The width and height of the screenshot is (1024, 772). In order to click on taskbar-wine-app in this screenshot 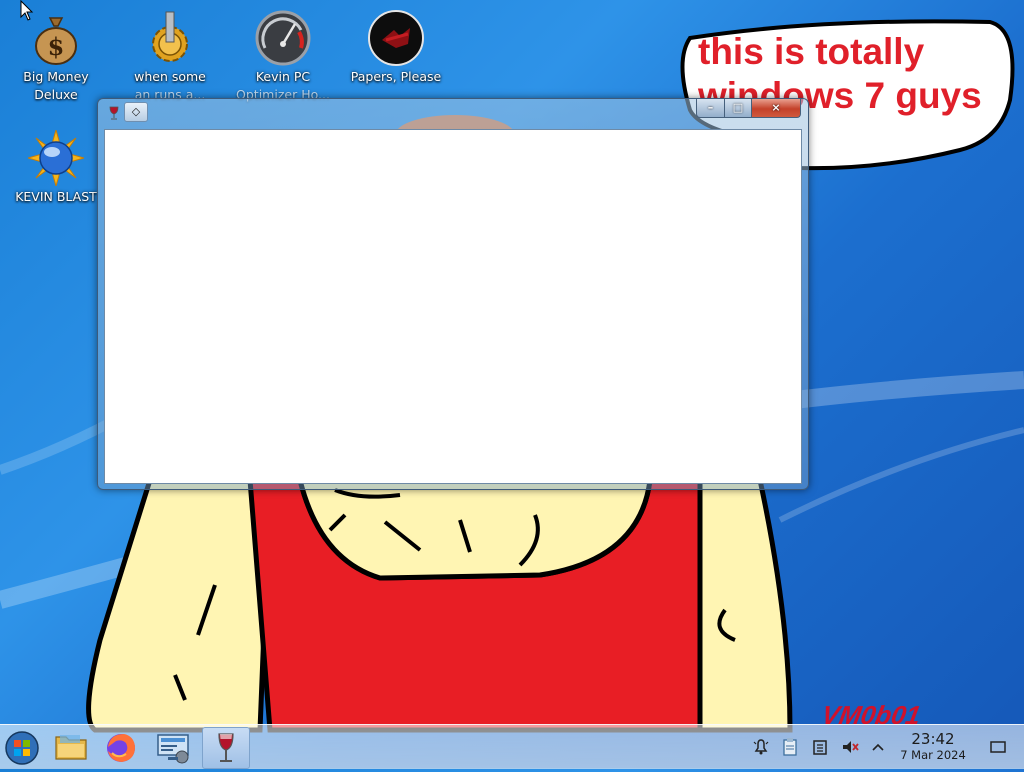, I will do `click(226, 748)`.